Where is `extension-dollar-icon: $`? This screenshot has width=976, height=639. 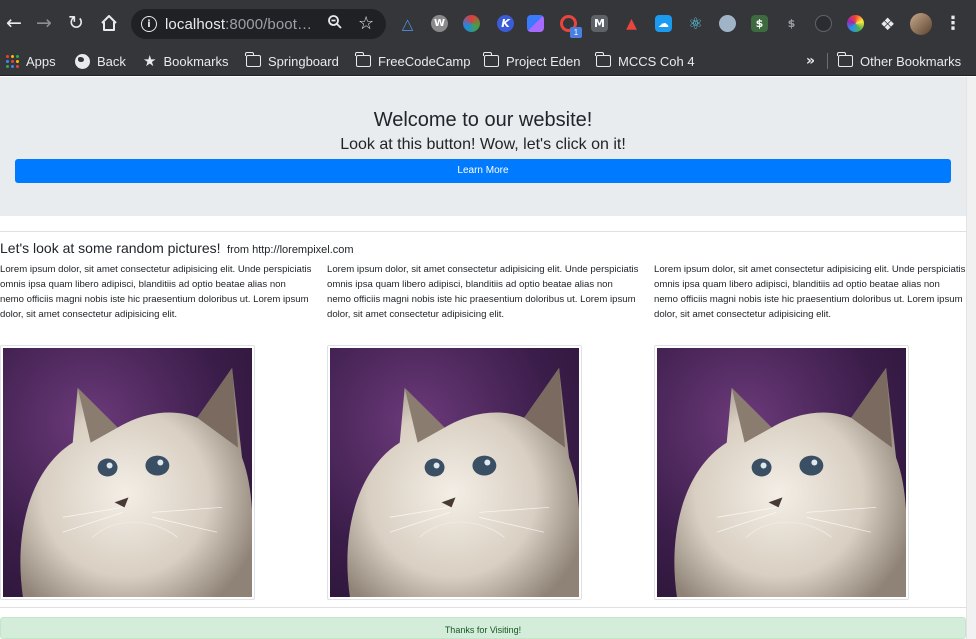 extension-dollar-icon: $ is located at coordinates (791, 23).